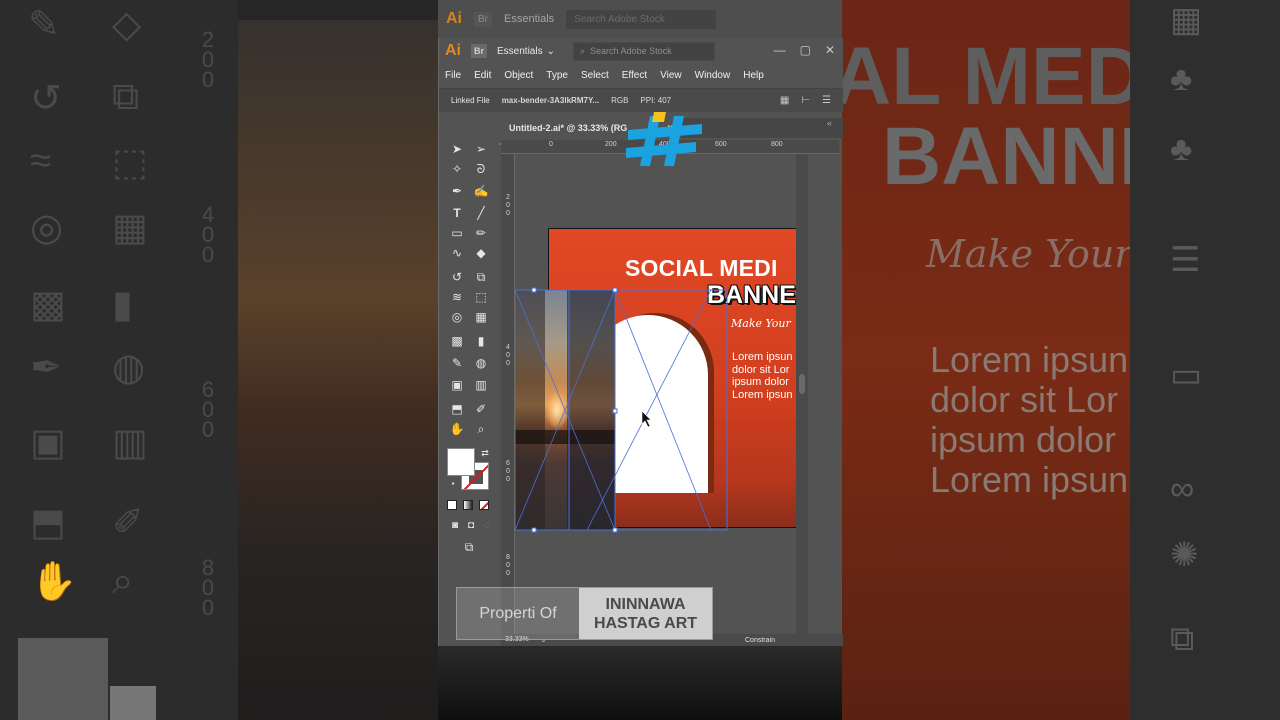  I want to click on menu-object: Object, so click(518, 75).